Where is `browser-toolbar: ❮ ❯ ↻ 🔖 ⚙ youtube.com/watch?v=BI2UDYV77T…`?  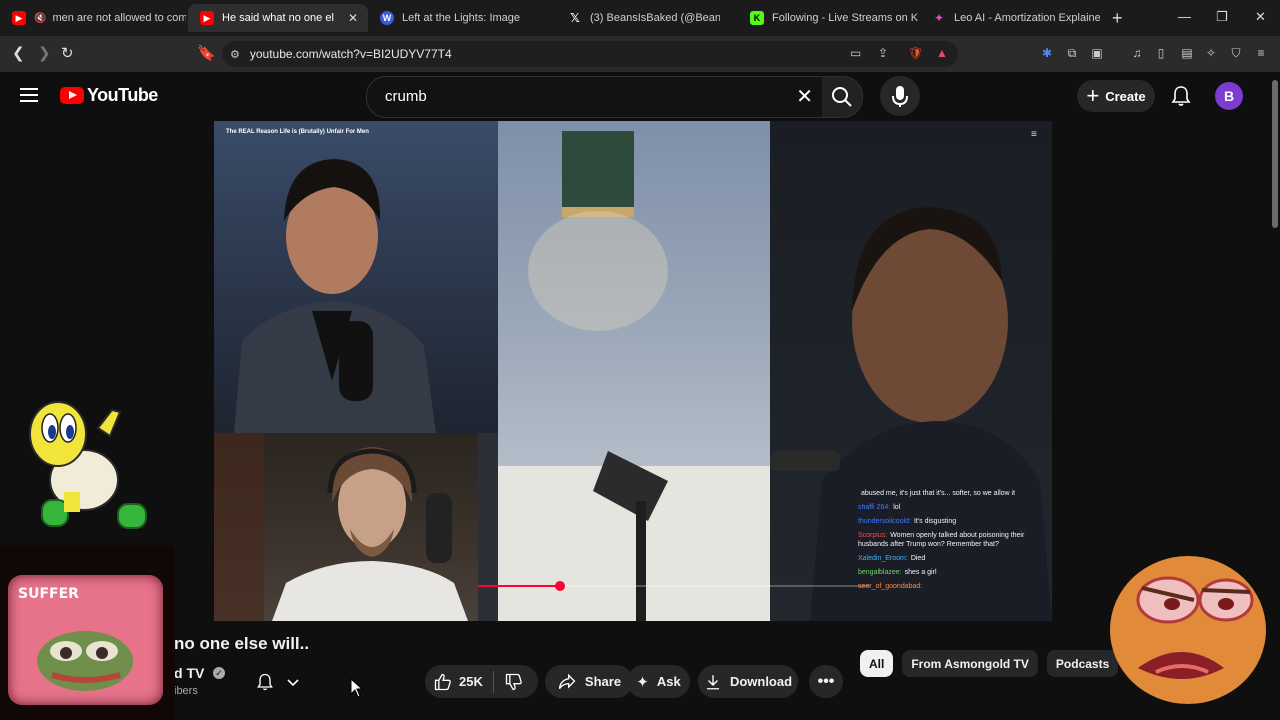
browser-toolbar: ❮ ❯ ↻ 🔖 ⚙ youtube.com/watch?v=BI2UDYV77T… is located at coordinates (640, 54).